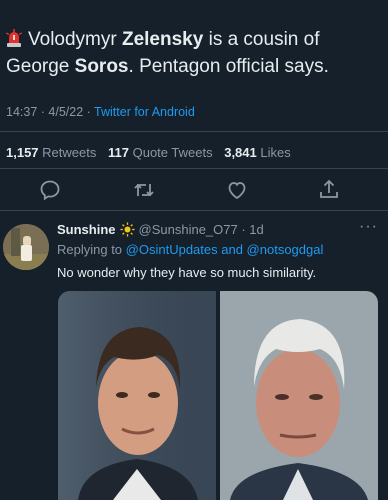  I want to click on tweet-time: 14:37, so click(21, 112).